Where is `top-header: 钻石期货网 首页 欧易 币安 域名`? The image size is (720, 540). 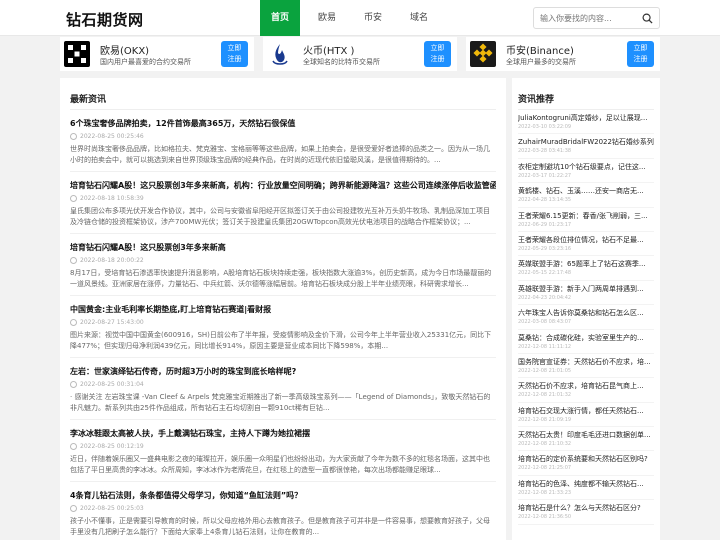 top-header: 钻石期货网 首页 欧易 币安 域名 is located at coordinates (360, 18).